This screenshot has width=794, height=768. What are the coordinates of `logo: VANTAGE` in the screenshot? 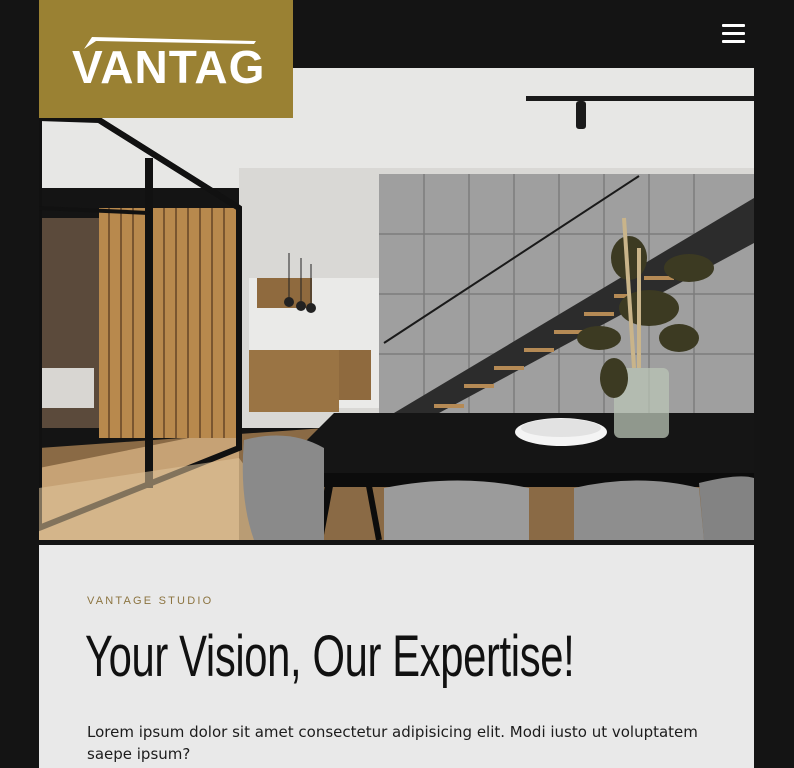 It's located at (166, 59).